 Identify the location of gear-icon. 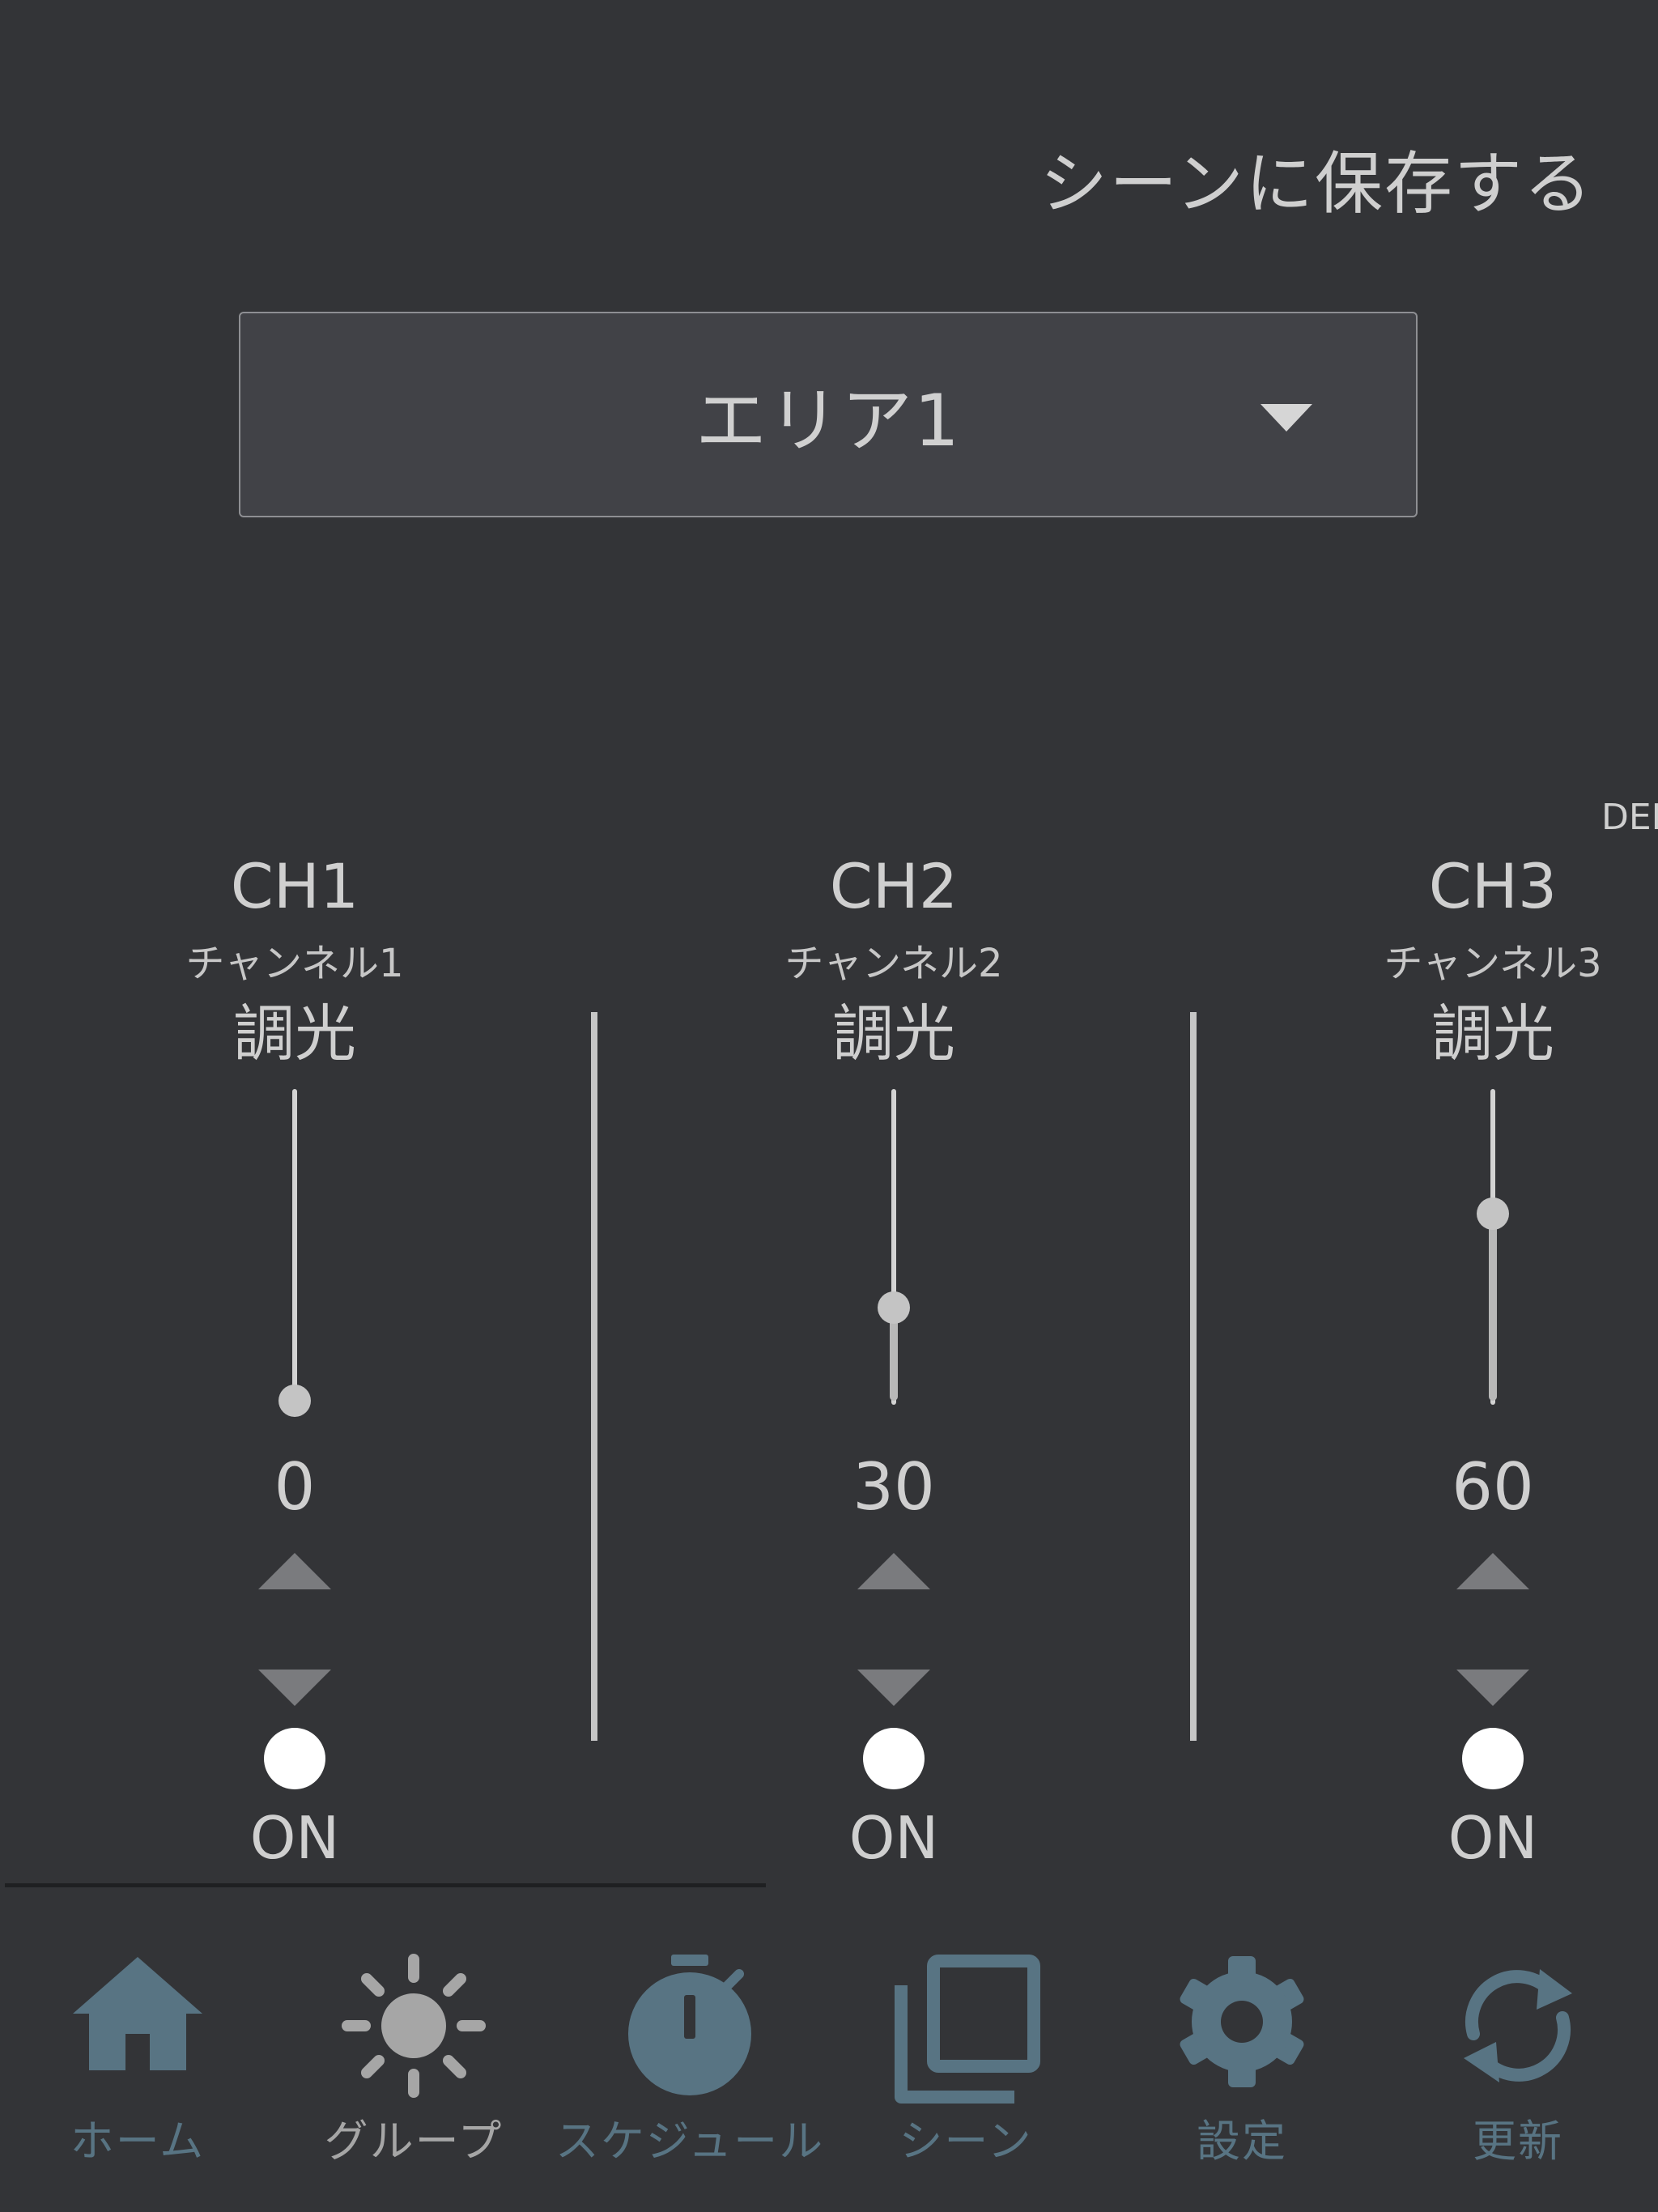
(1242, 2022).